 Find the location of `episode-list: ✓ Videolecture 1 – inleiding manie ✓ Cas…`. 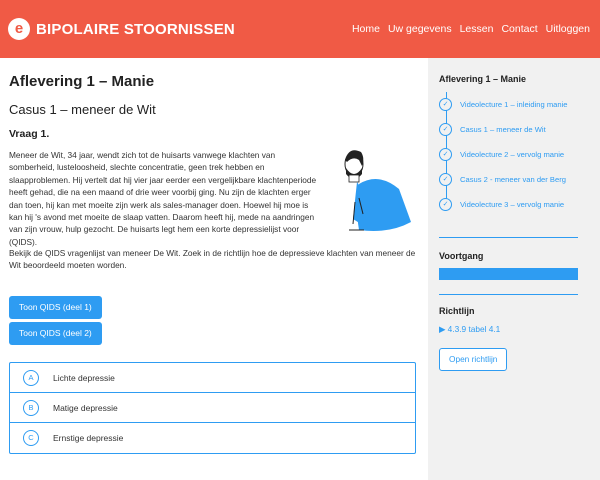

episode-list: ✓ Videolecture 1 – inleiding manie ✓ Cas… is located at coordinates (519, 154).